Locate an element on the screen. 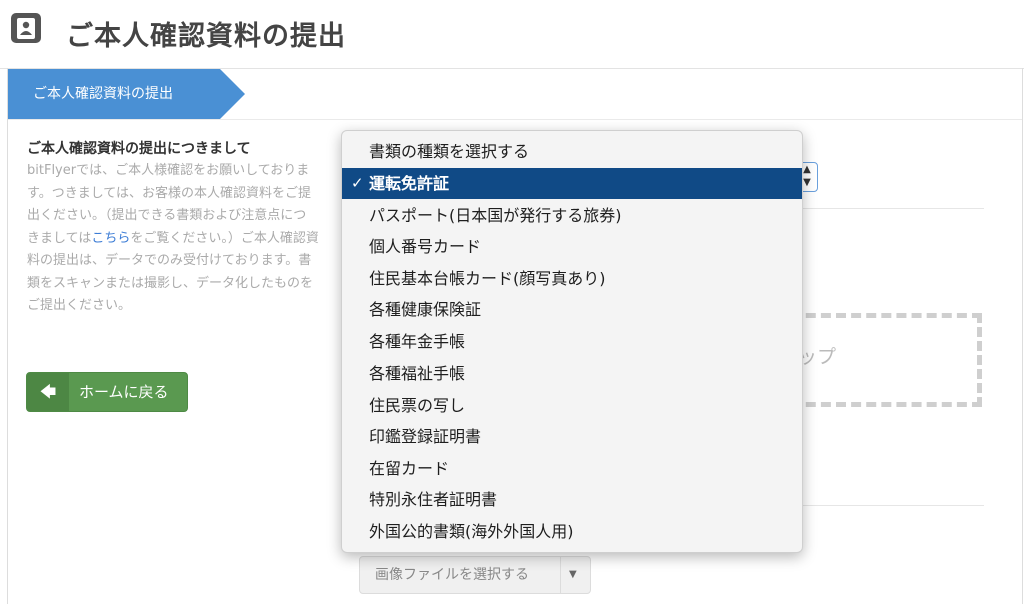  dropdown-option: 各種健康保険証 is located at coordinates (572, 309).